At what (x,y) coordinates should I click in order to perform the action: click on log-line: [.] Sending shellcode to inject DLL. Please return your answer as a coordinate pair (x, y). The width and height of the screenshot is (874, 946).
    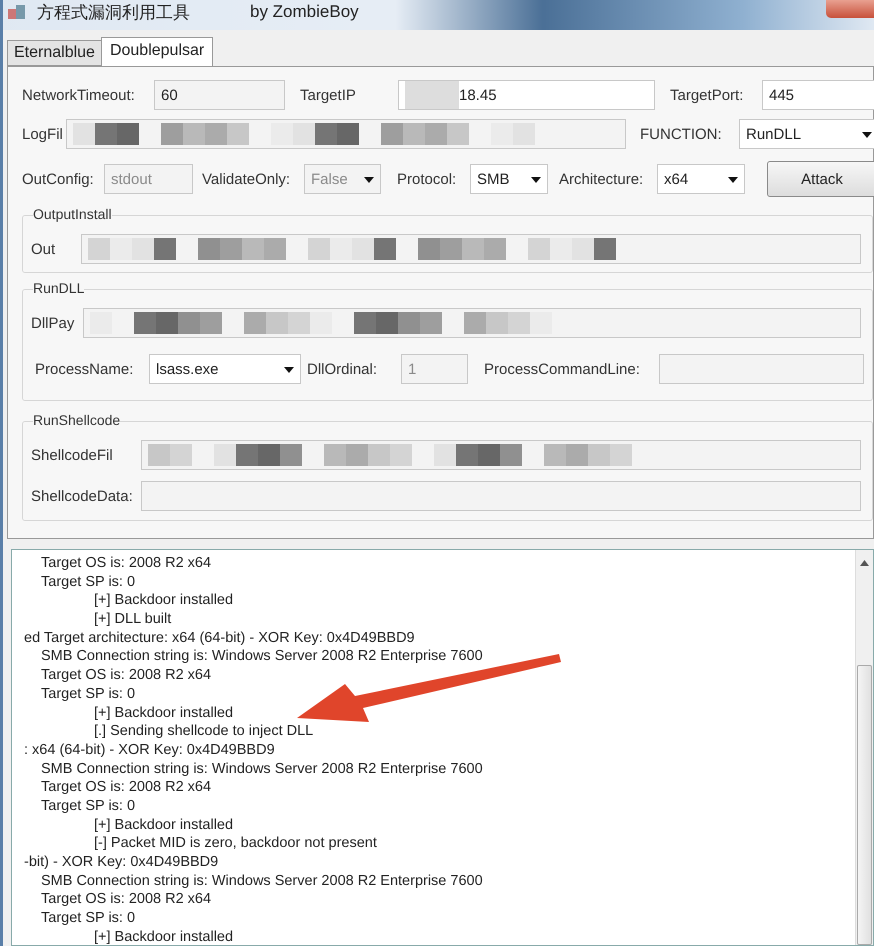
    Looking at the image, I should click on (203, 731).